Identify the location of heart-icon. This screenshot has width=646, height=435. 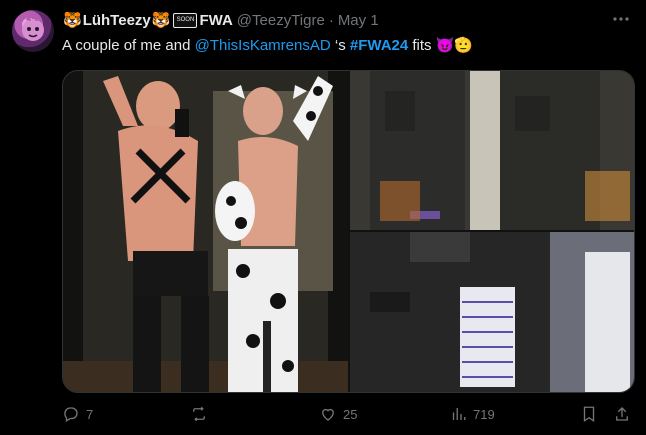
(328, 414).